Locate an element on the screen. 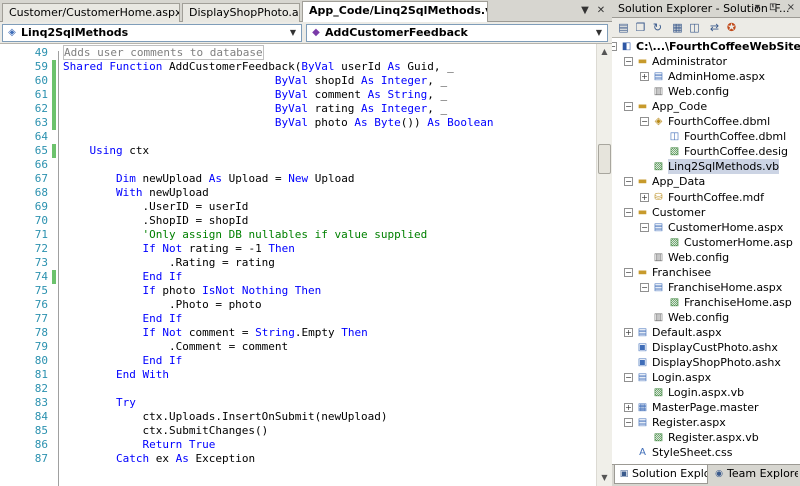 The image size is (800, 486). code-line: 74 End If is located at coordinates (298, 277).